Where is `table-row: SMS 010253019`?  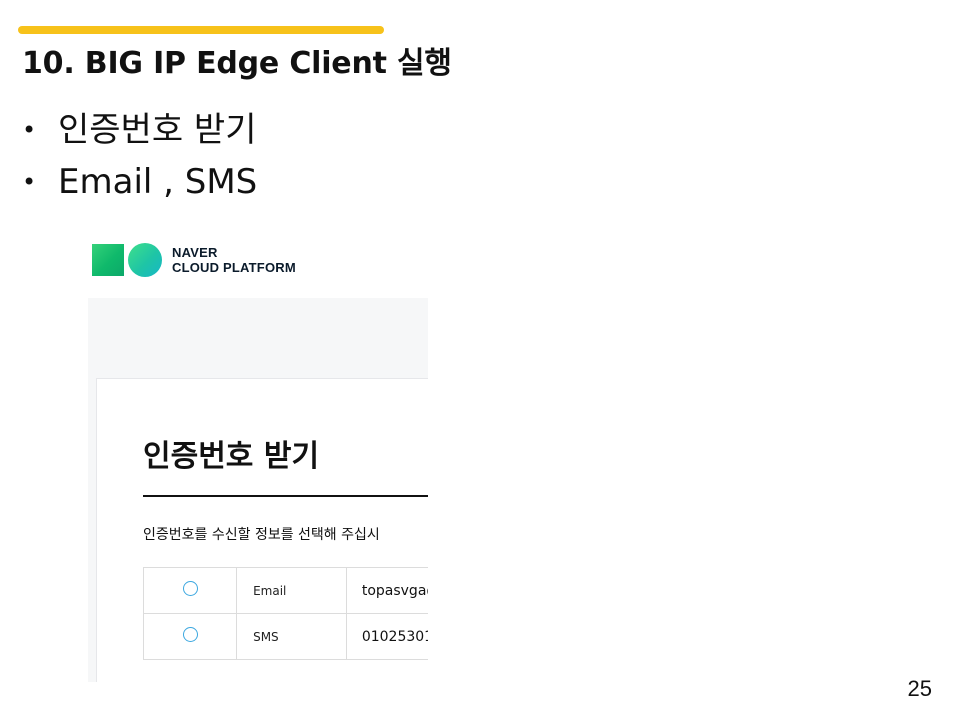 table-row: SMS 010253019 is located at coordinates (285, 636).